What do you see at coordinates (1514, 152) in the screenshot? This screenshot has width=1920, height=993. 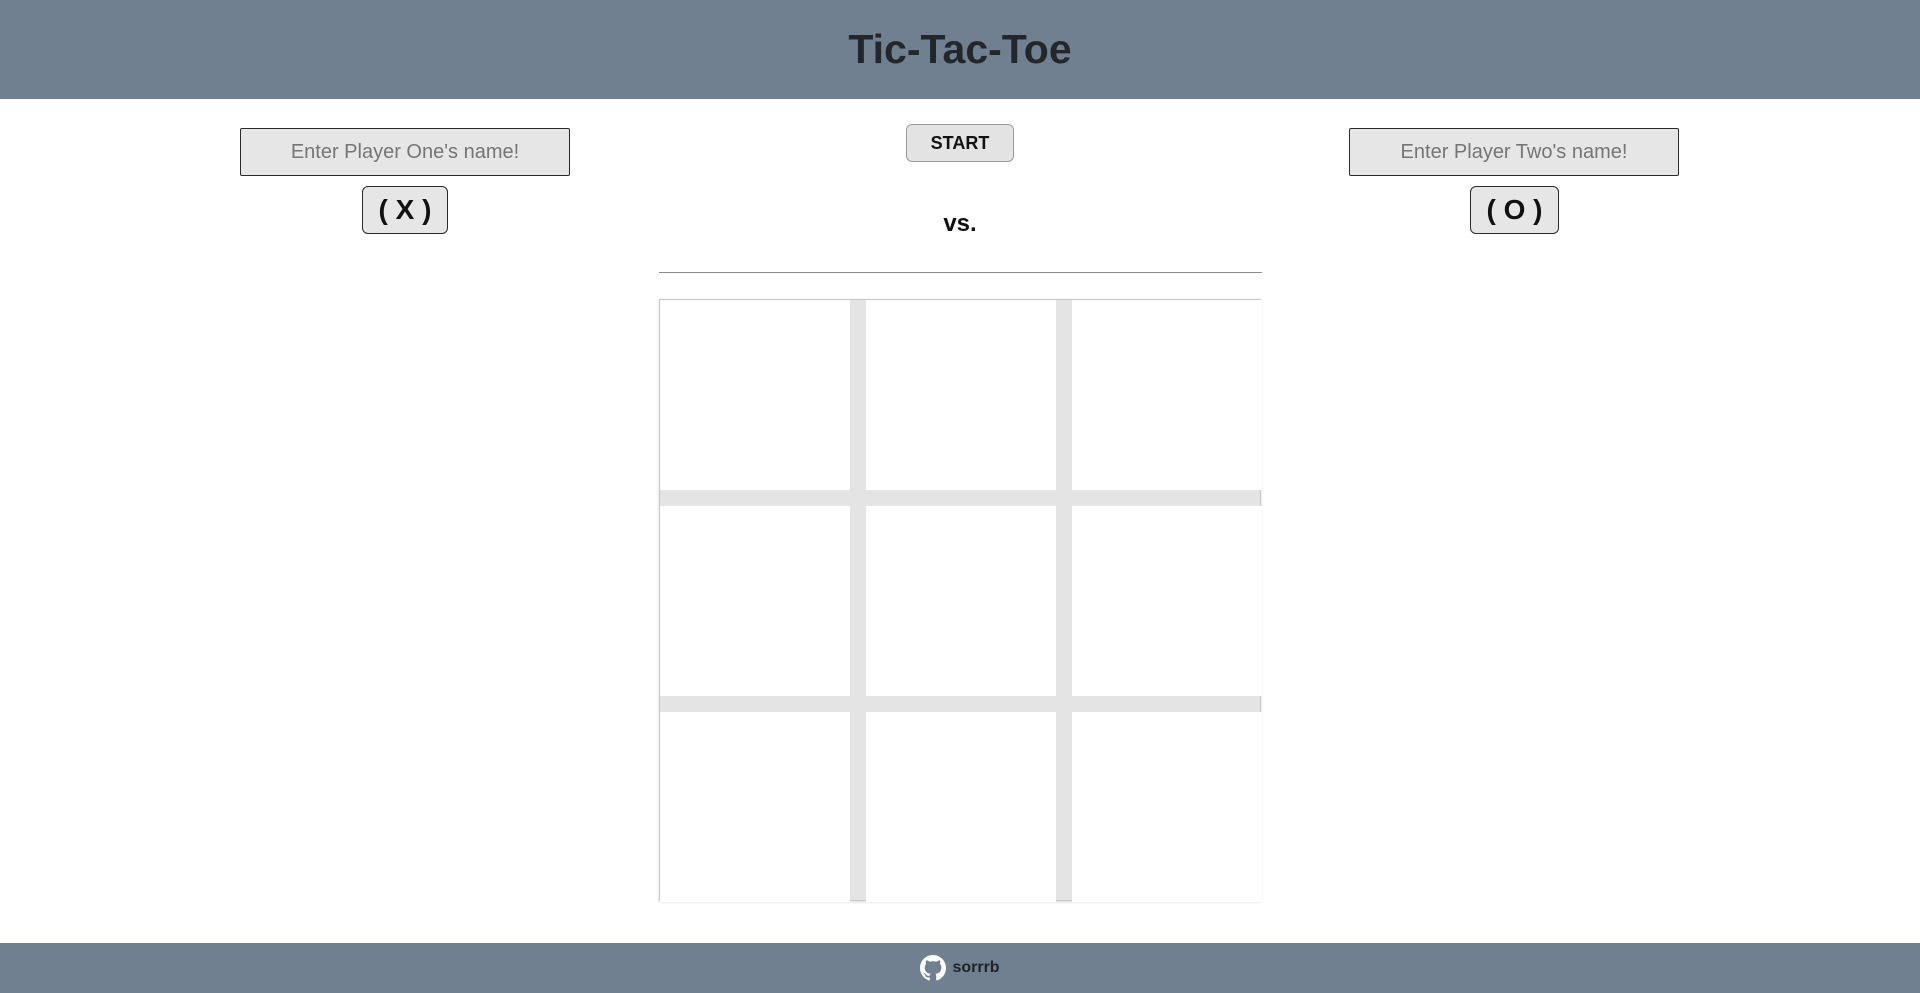 I see `player-two-name-input` at bounding box center [1514, 152].